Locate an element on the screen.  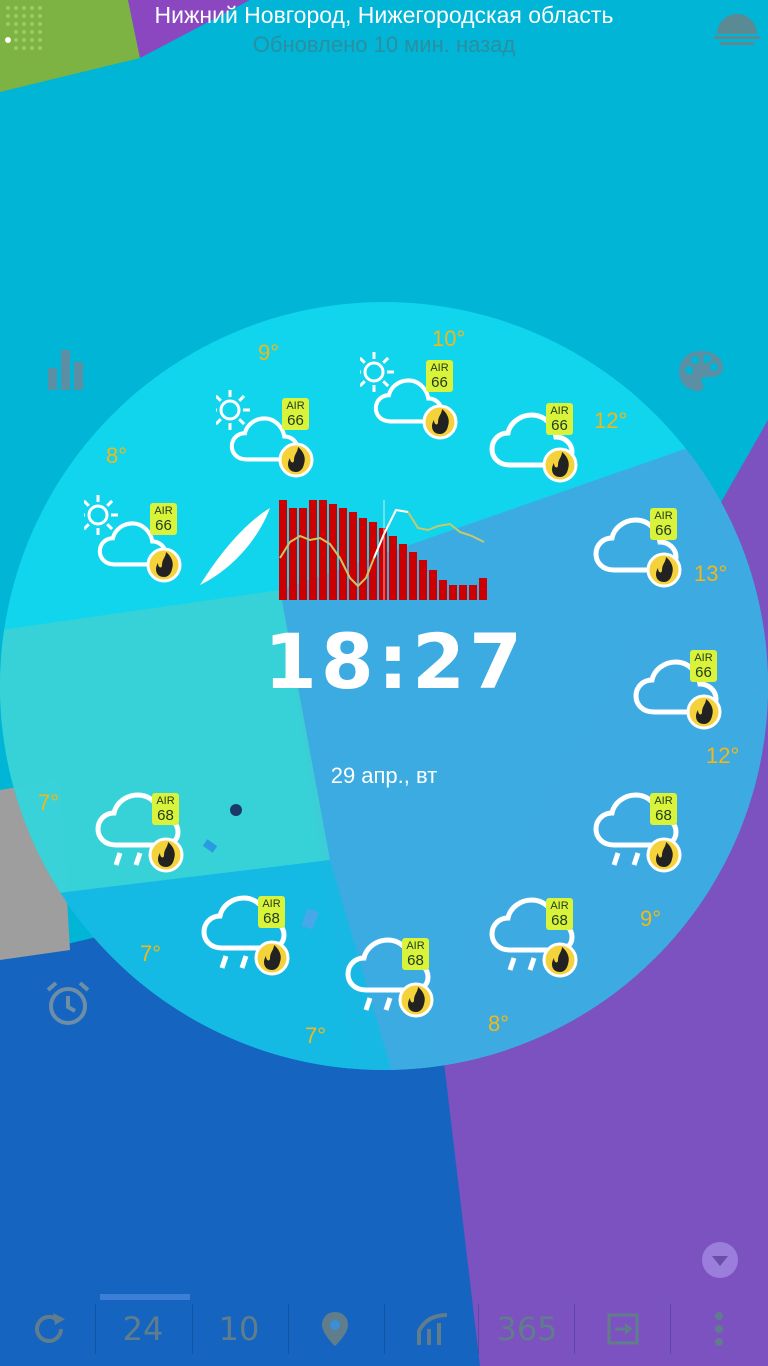
palette-icon is located at coordinates (701, 371).